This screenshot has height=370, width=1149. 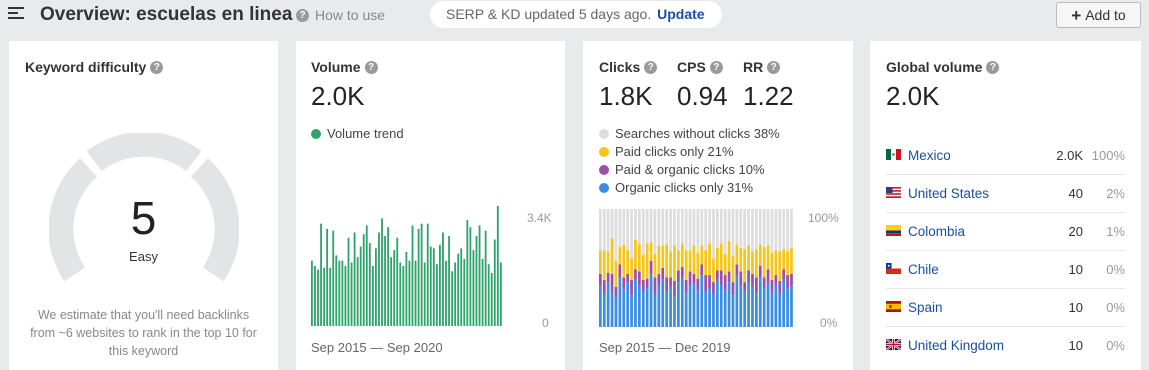 What do you see at coordinates (929, 155) in the screenshot?
I see `country-name-link: Mexico` at bounding box center [929, 155].